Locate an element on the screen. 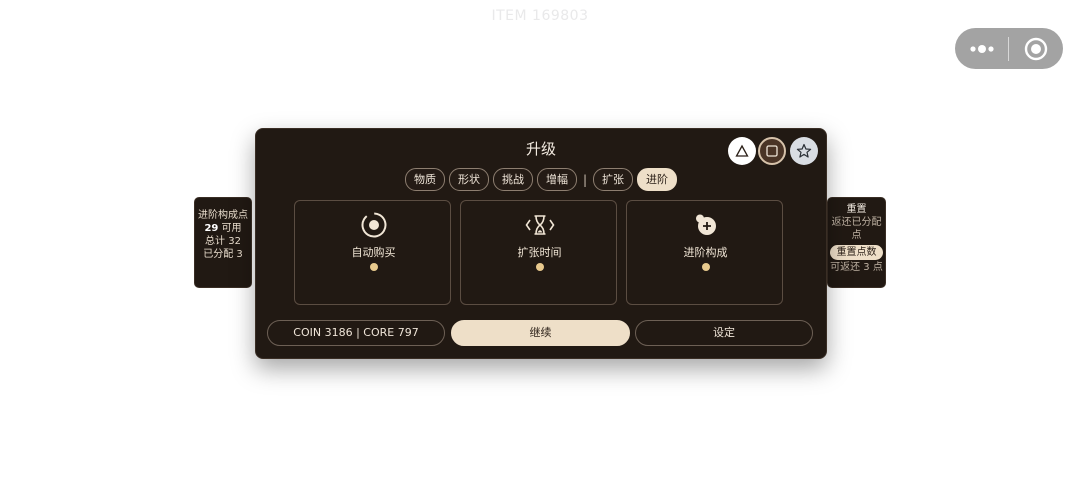 Image resolution: width=1080 pixels, height=486 pixels. square-icon is located at coordinates (772, 151).